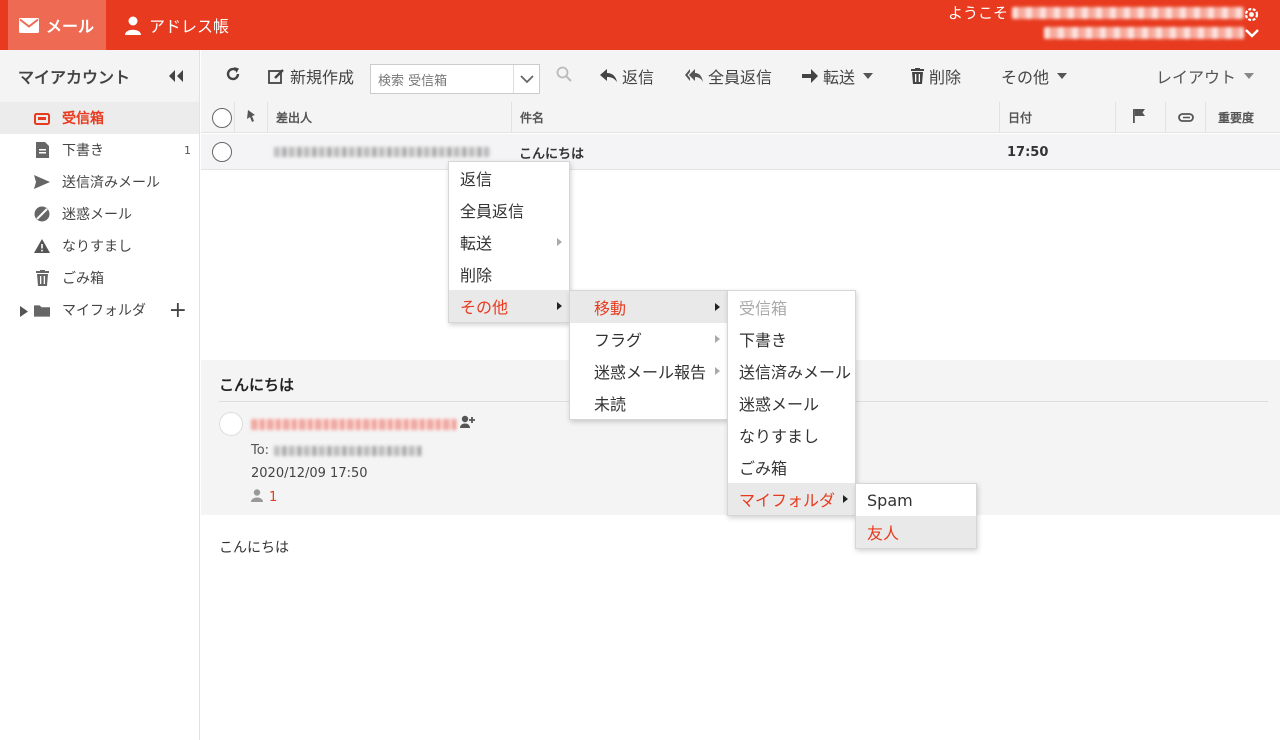 This screenshot has height=740, width=1280. Describe the element at coordinates (1252, 35) in the screenshot. I see `chevron-down-icon` at that location.